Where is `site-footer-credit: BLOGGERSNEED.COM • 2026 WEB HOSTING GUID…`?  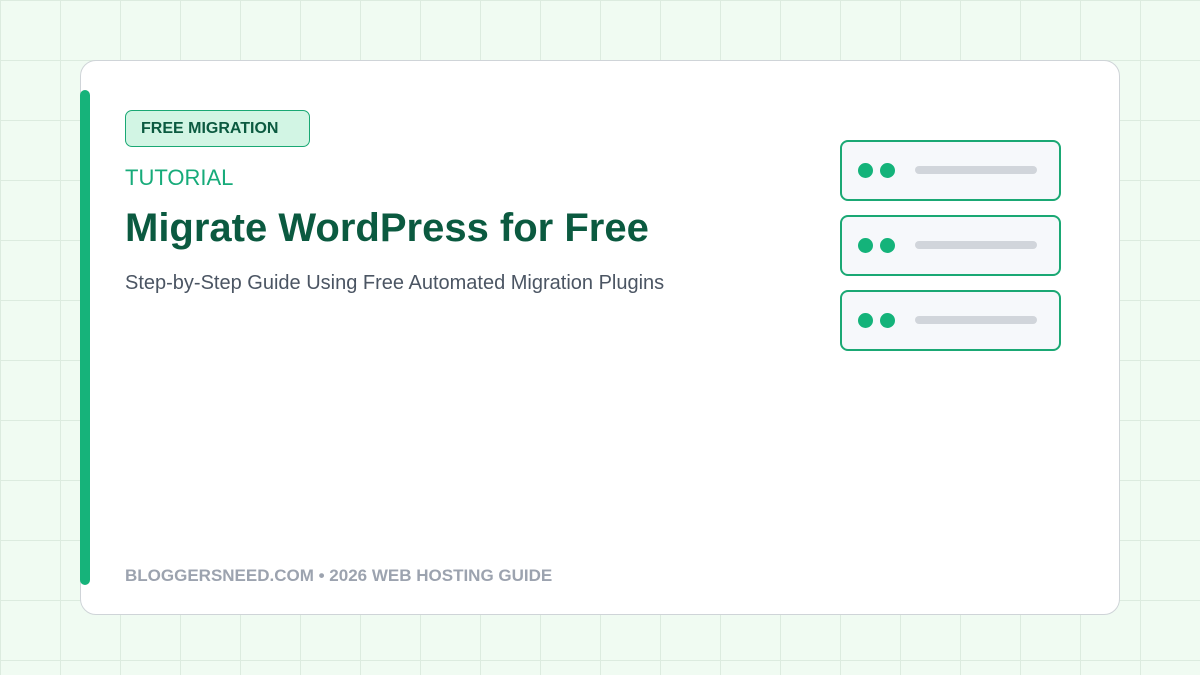 site-footer-credit: BLOGGERSNEED.COM • 2026 WEB HOSTING GUID… is located at coordinates (339, 575).